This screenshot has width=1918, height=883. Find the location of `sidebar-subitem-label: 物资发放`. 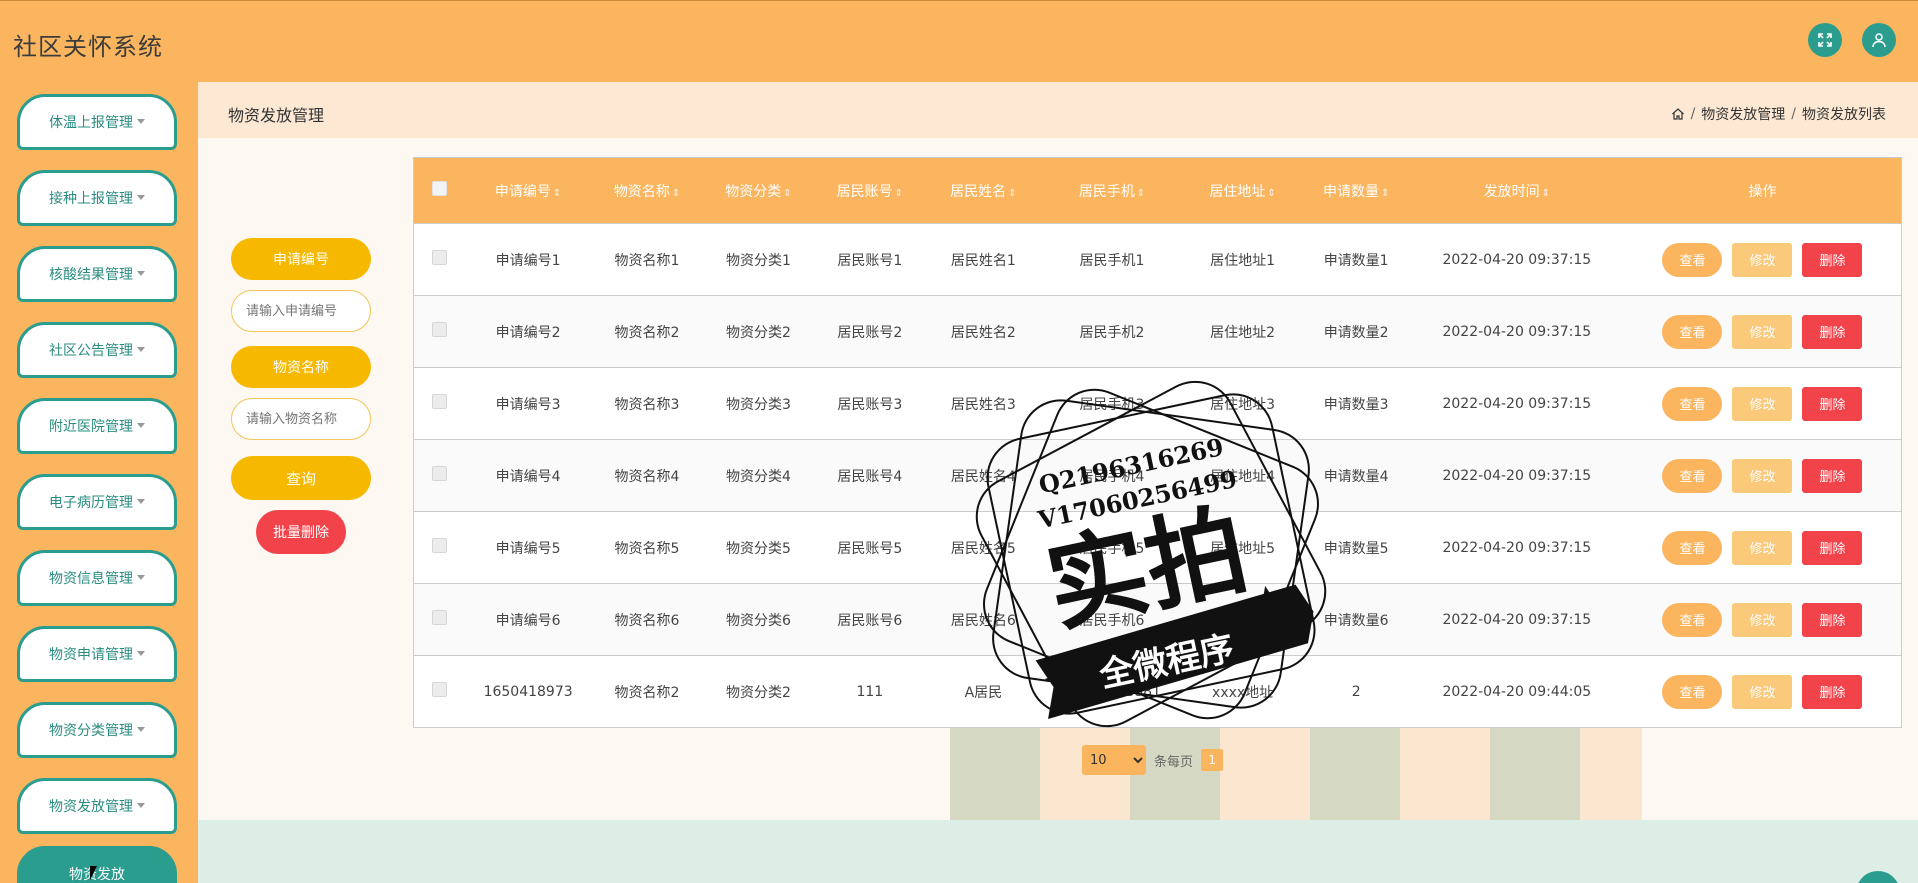

sidebar-subitem-label: 物资发放 is located at coordinates (97, 875).